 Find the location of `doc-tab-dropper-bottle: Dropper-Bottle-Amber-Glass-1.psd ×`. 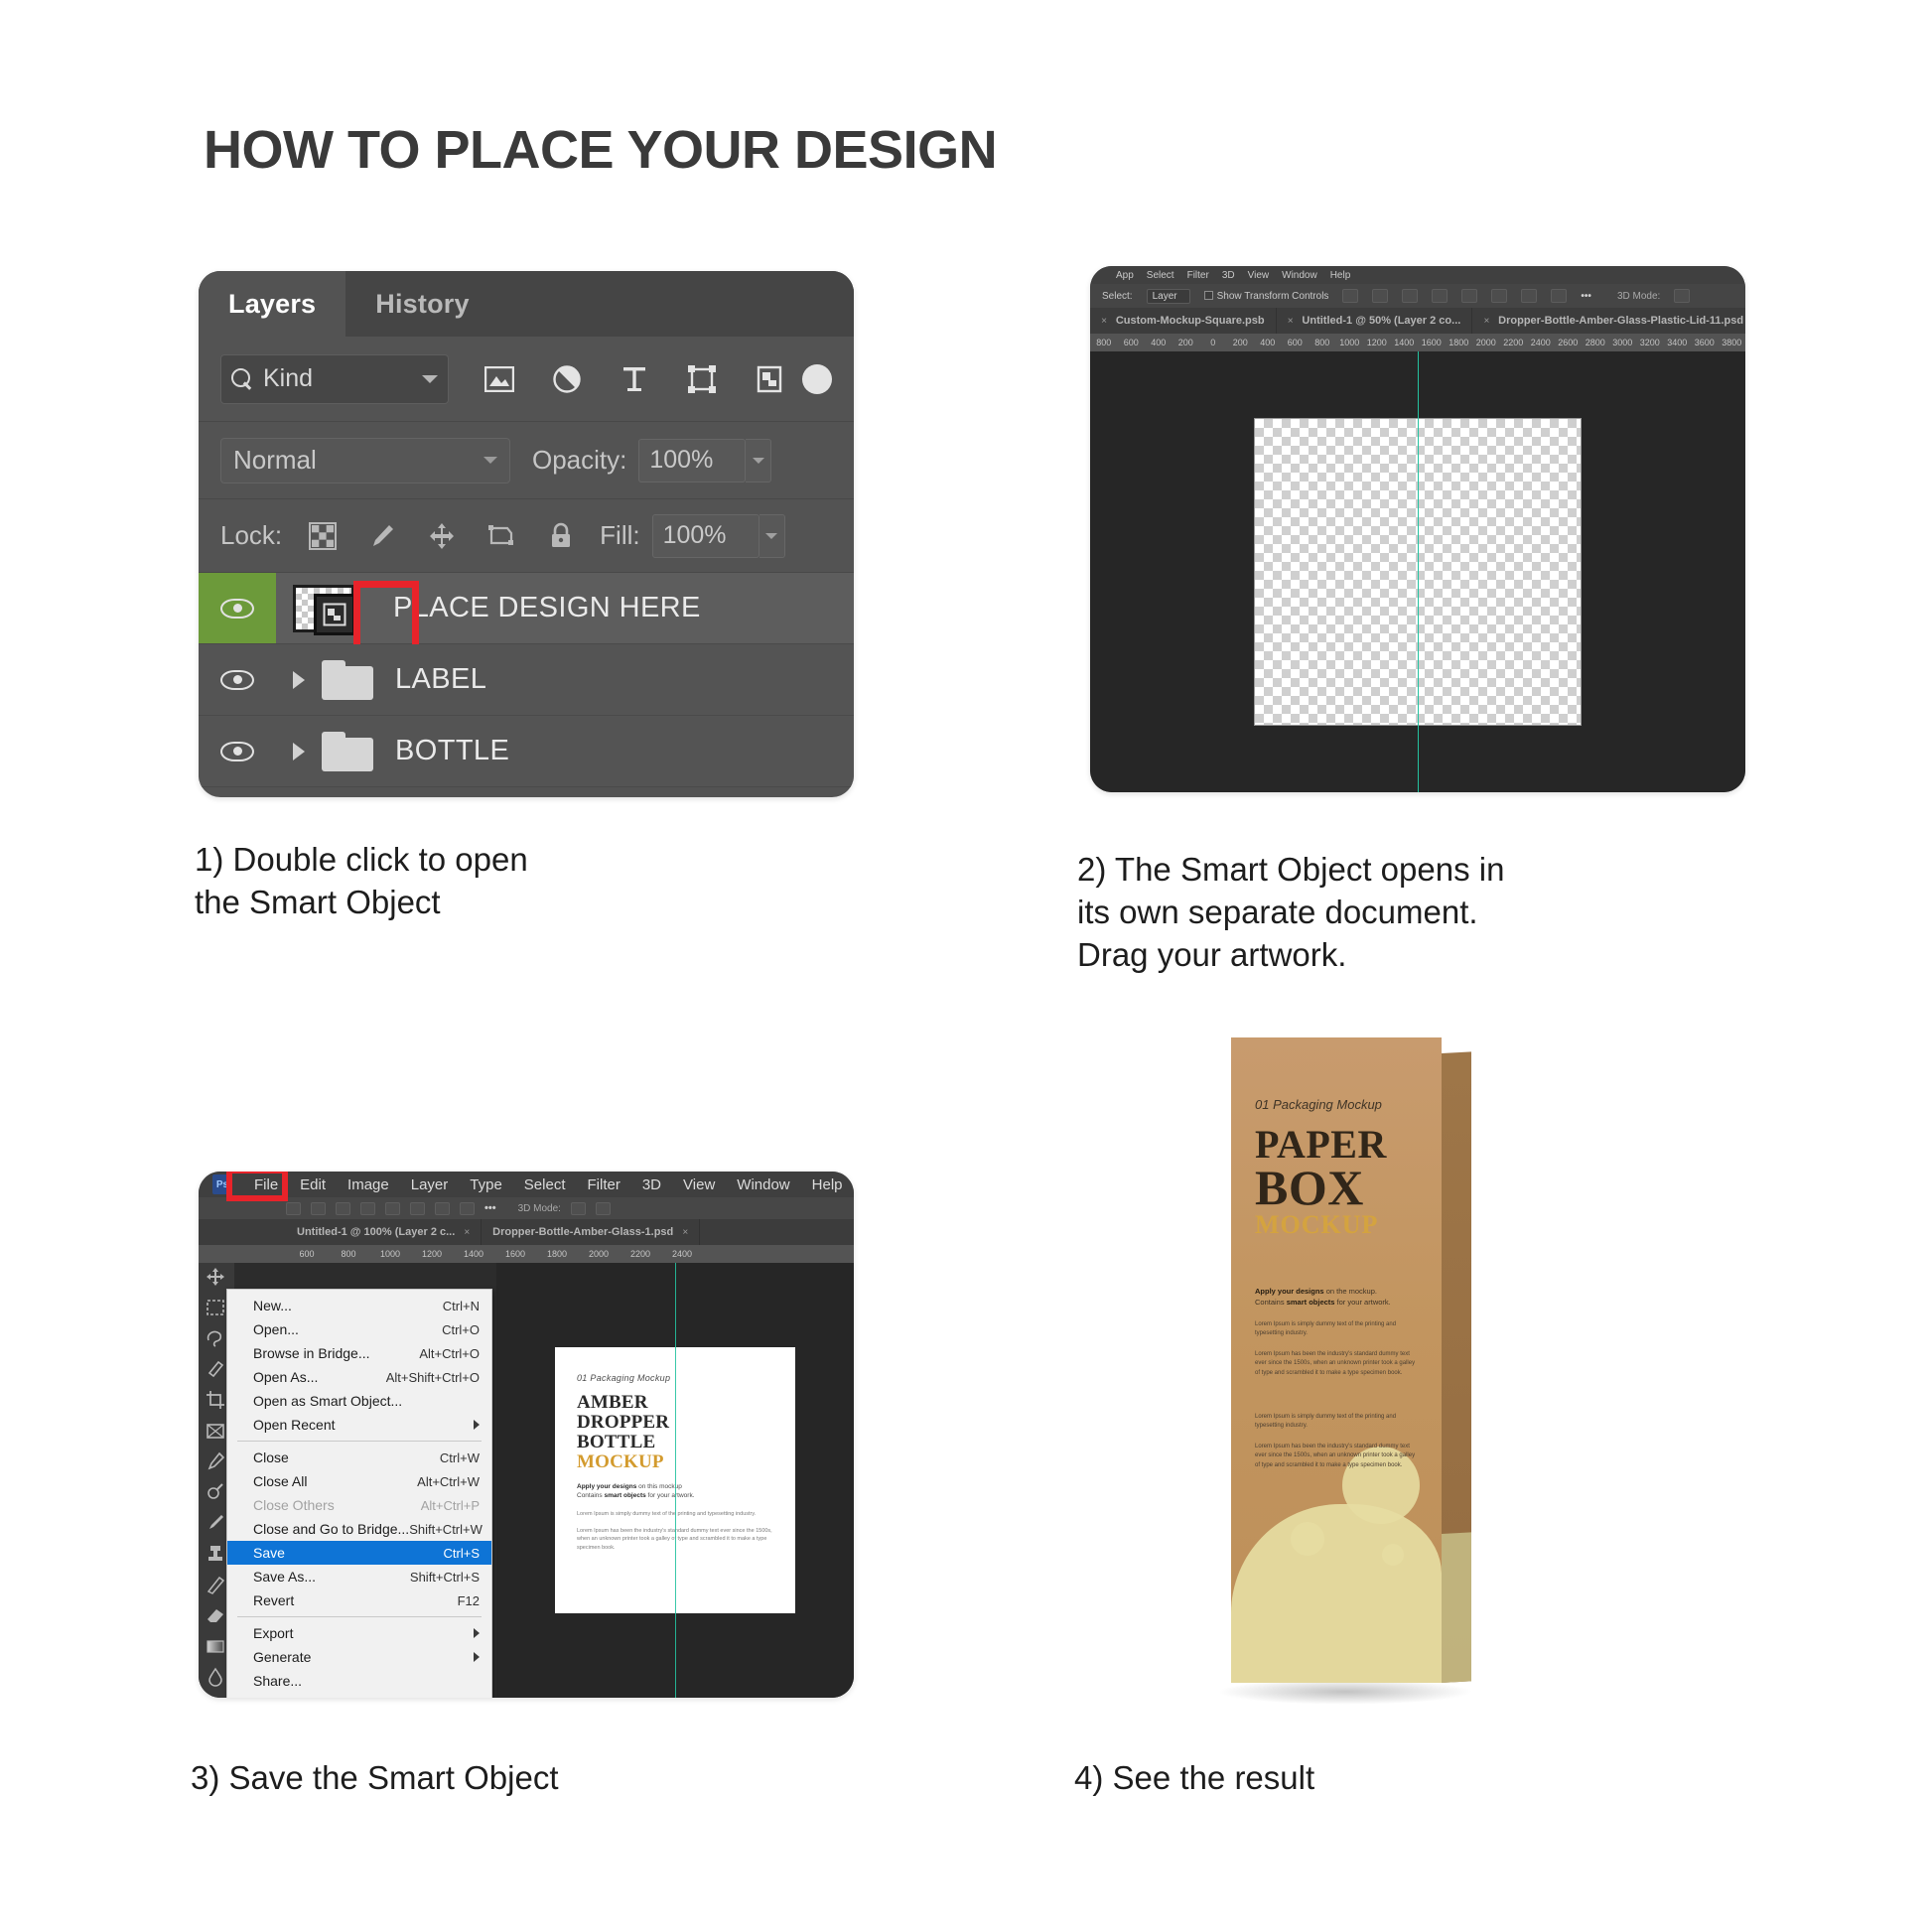

doc-tab-dropper-bottle: Dropper-Bottle-Amber-Glass-1.psd × is located at coordinates (591, 1232).